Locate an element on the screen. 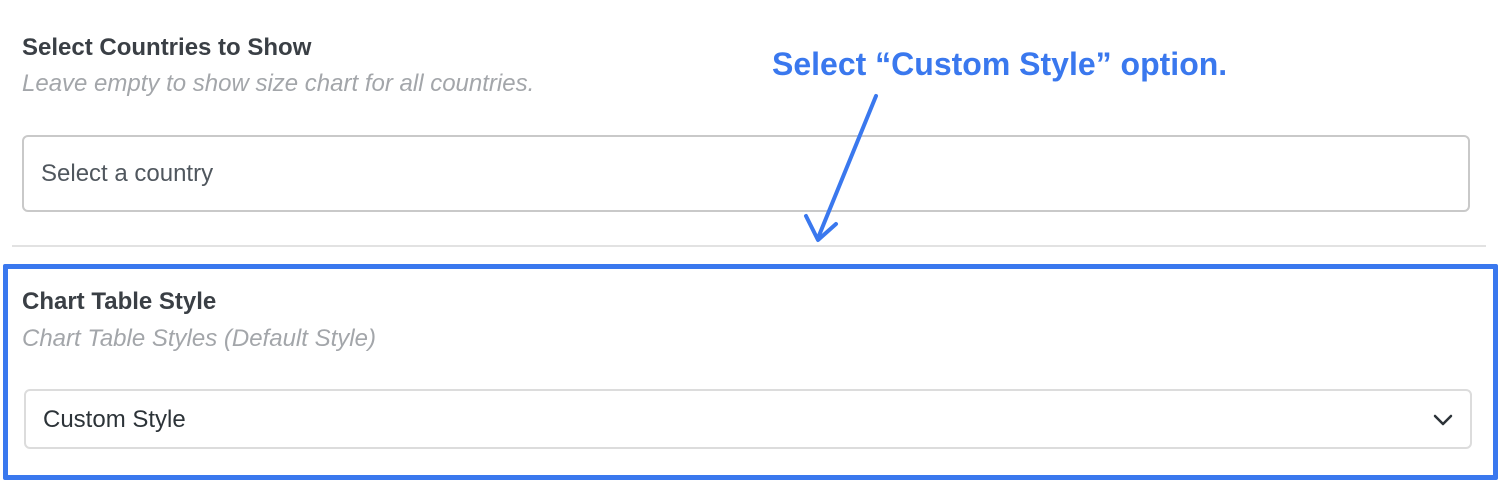 This screenshot has height=504, width=1500. style-select-value: Custom Style is located at coordinates (114, 419).